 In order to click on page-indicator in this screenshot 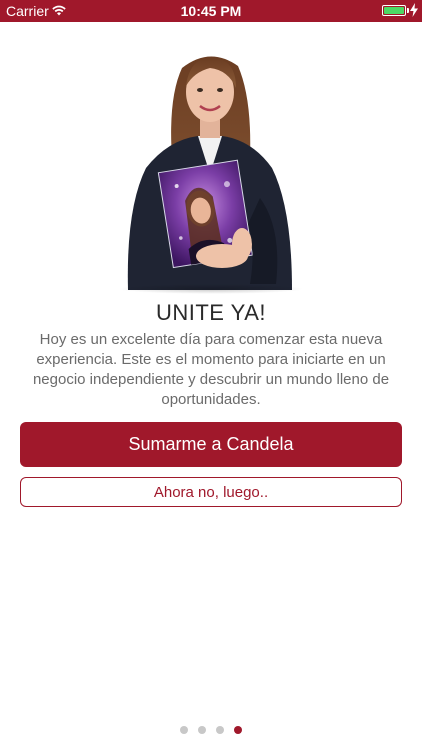, I will do `click(211, 731)`.